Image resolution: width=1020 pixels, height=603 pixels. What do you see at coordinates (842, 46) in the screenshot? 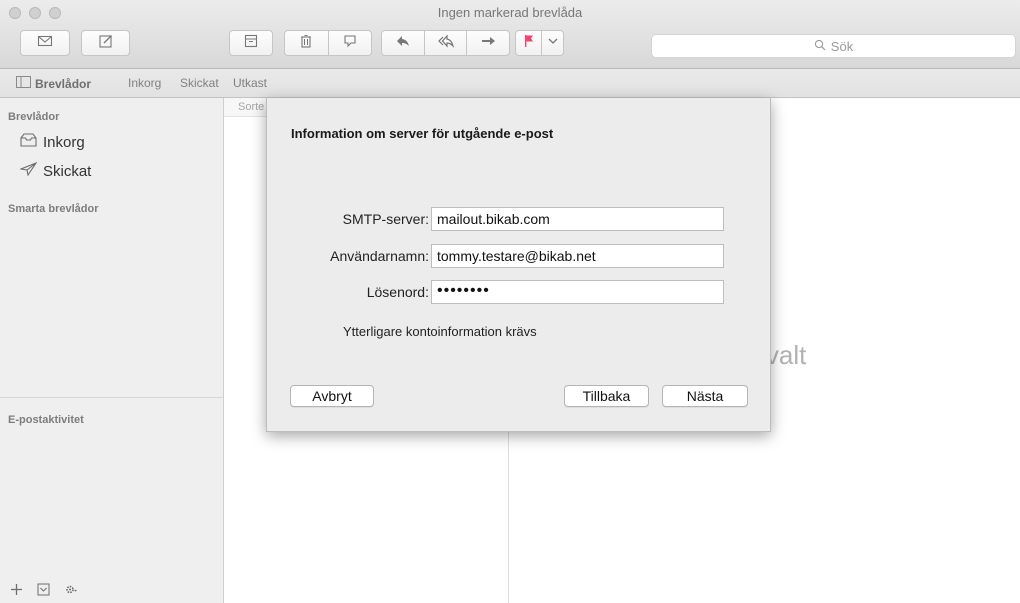
I see `search-placeholder: Sök` at bounding box center [842, 46].